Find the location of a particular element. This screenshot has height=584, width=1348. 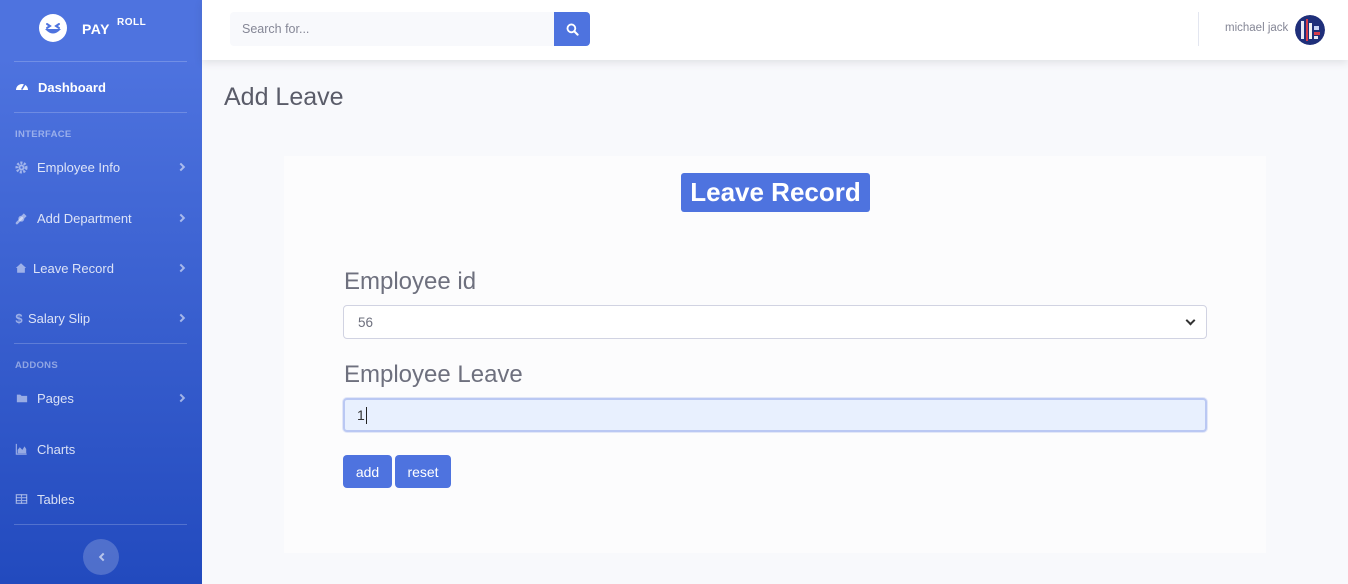

brand-name: PAY is located at coordinates (96, 29).